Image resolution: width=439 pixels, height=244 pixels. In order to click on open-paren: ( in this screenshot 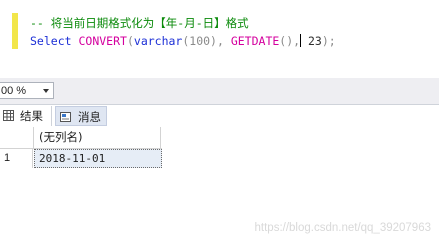, I will do `click(130, 41)`.